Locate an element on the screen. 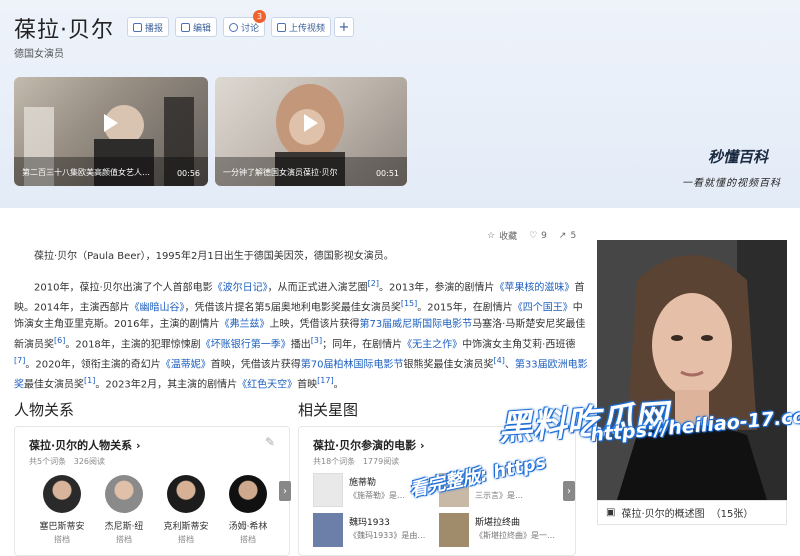  person-item: 克利斯蒂安 搭档 is located at coordinates (186, 510).